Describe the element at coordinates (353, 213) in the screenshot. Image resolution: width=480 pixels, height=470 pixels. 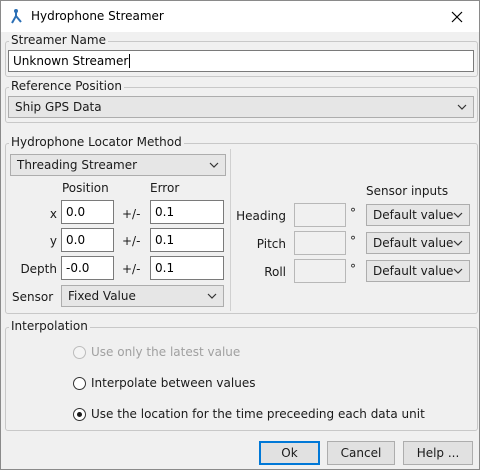
I see `heading-degree: °` at that location.